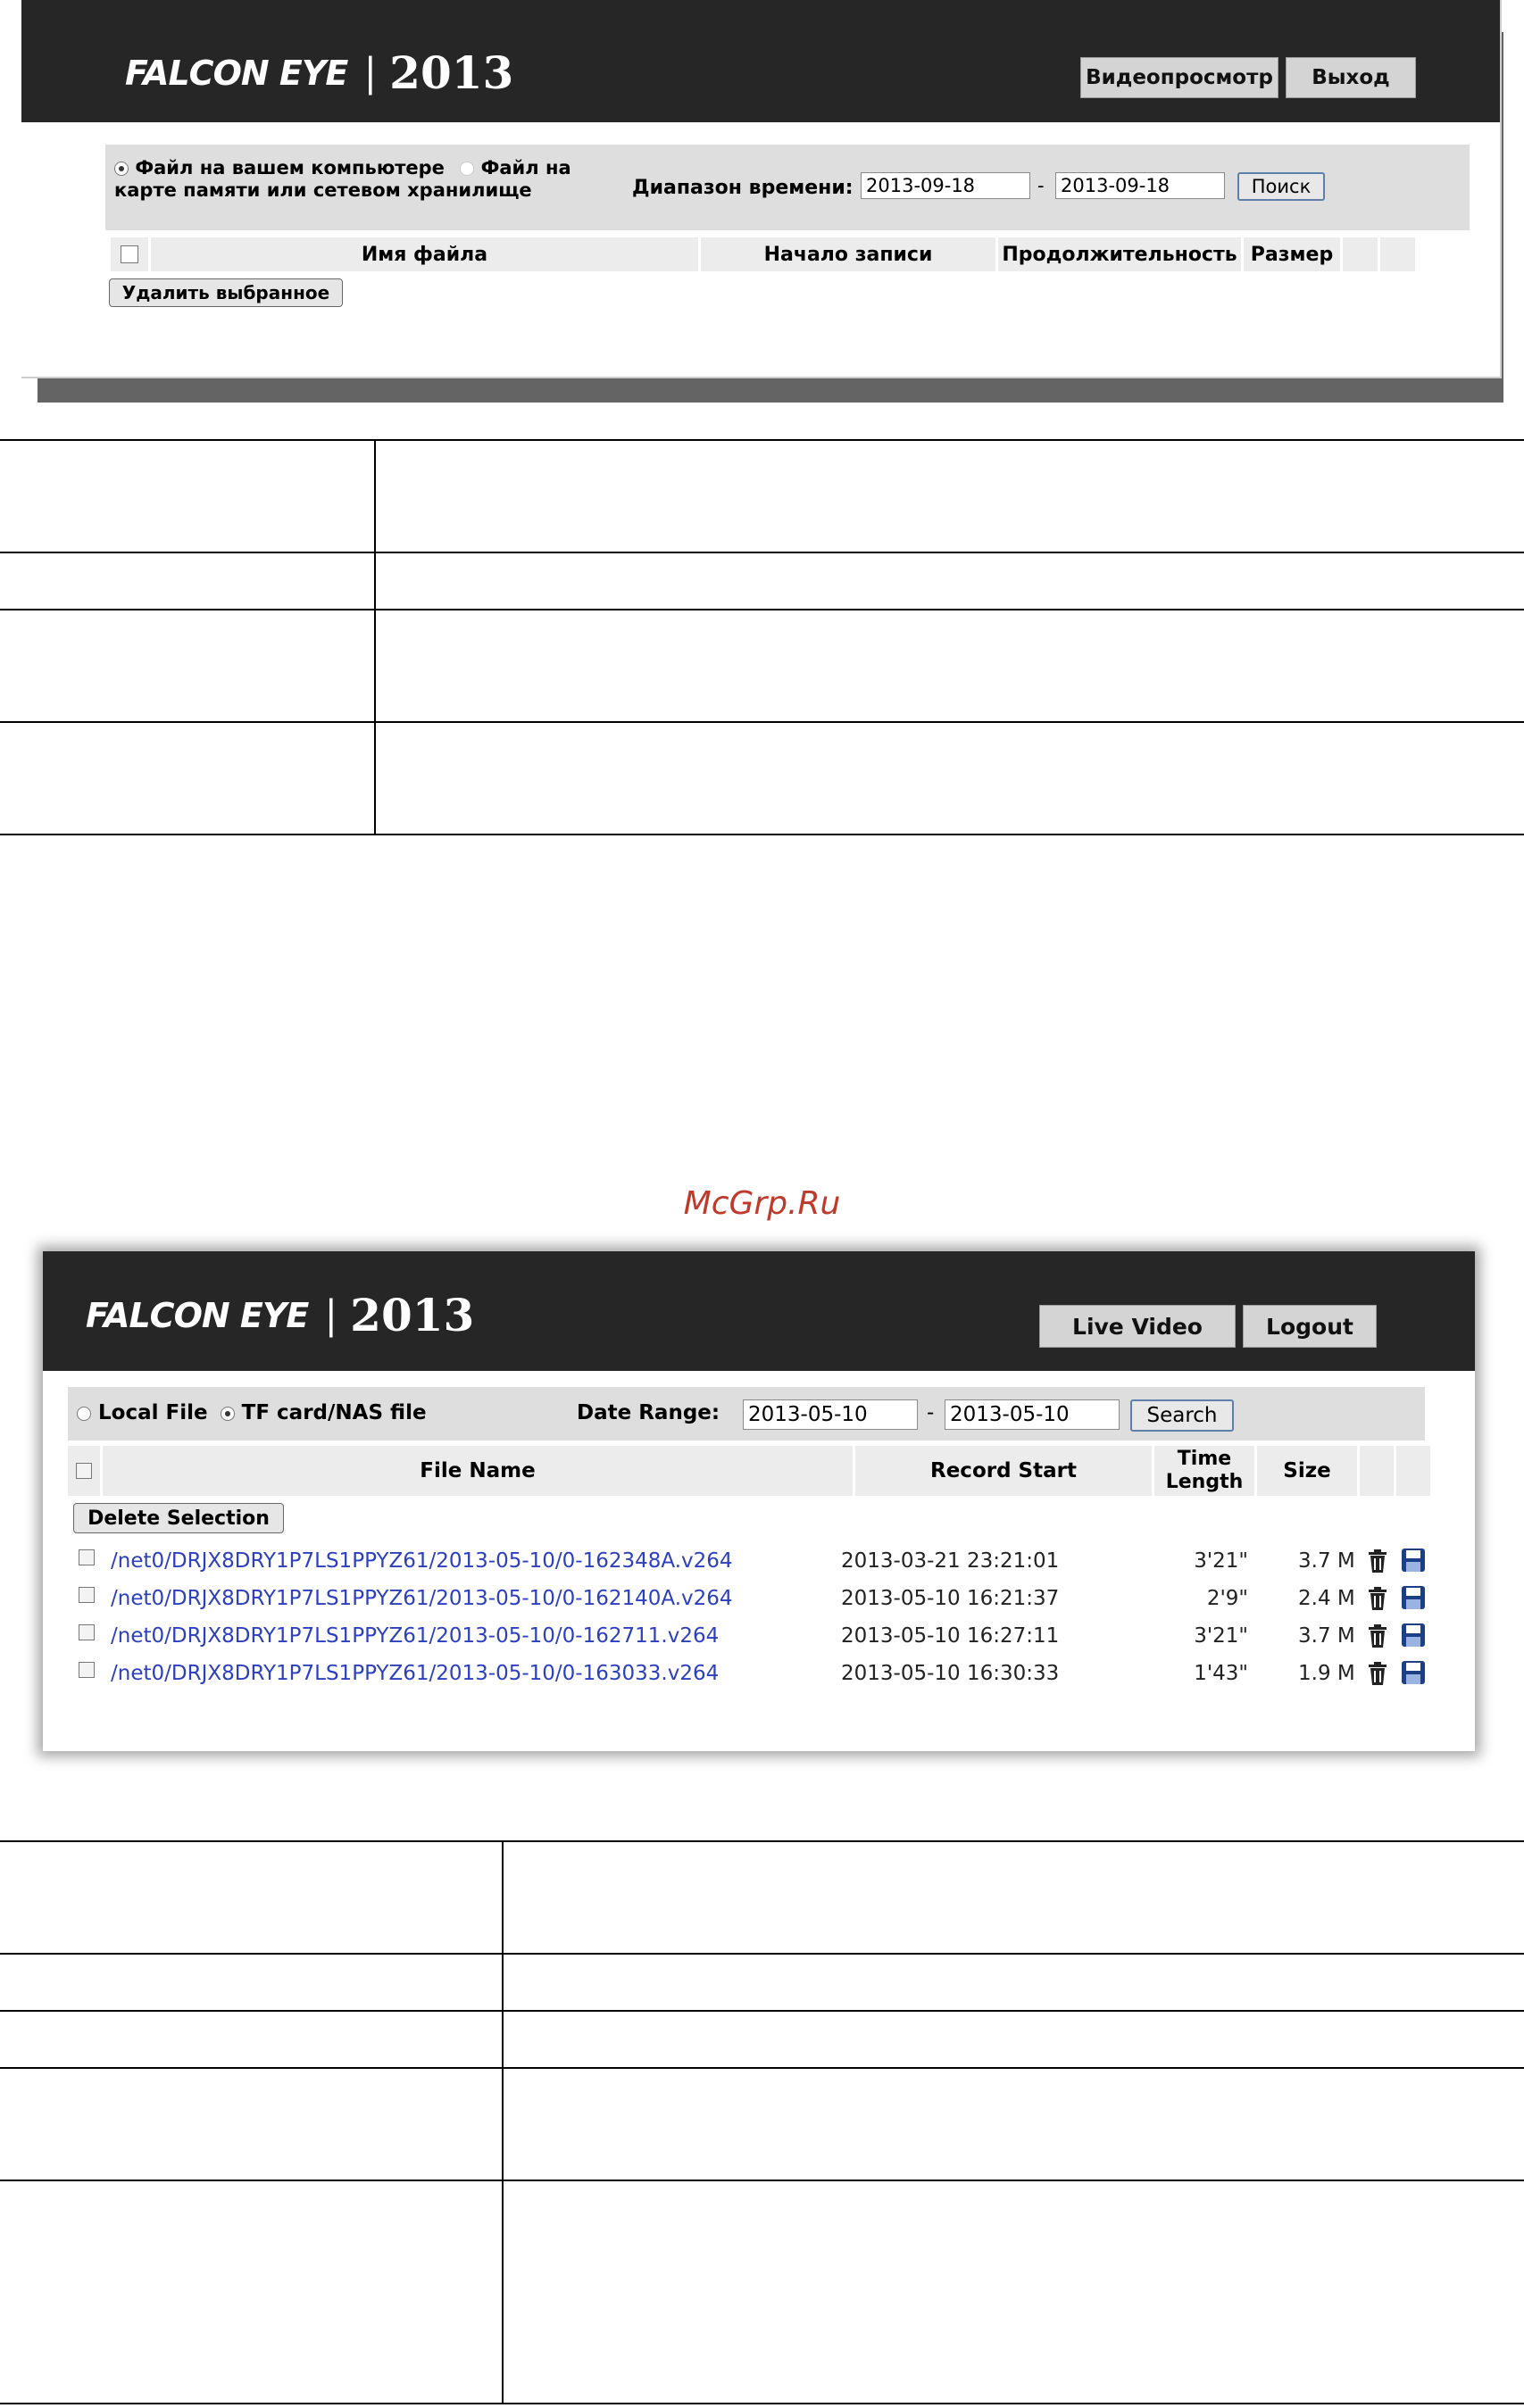 The height and width of the screenshot is (2408, 1524). I want to click on record-start: 2013-05-10 16:30:33, so click(950, 1673).